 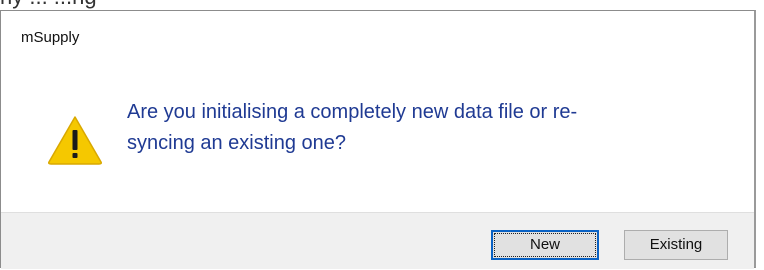 What do you see at coordinates (75, 140) in the screenshot?
I see `warning-icon` at bounding box center [75, 140].